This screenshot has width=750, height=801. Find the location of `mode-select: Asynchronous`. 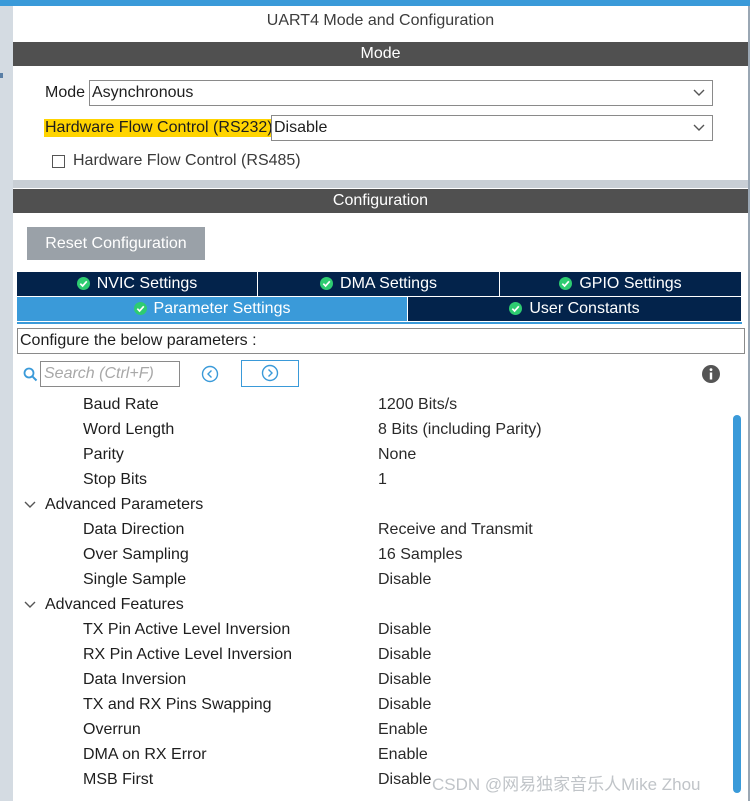

mode-select: Asynchronous is located at coordinates (401, 93).